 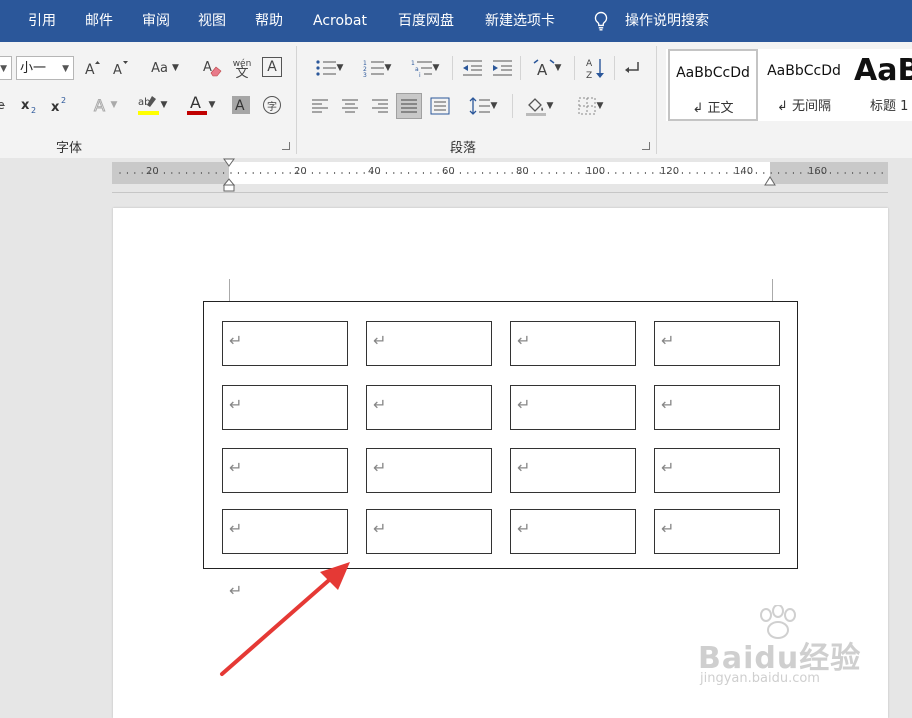 I want to click on align-left-icon, so click(x=320, y=106).